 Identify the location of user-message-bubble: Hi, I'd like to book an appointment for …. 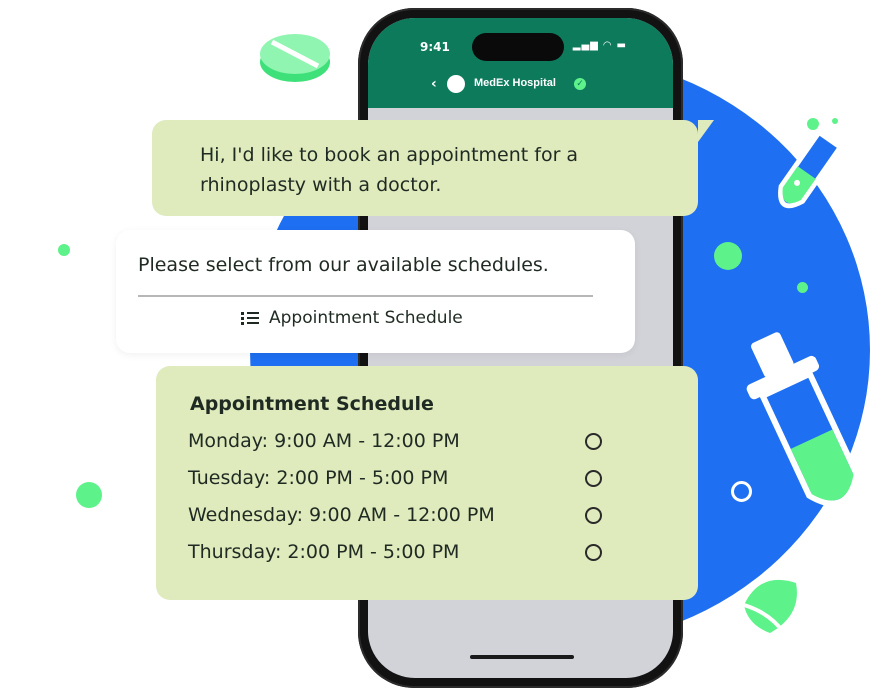
(433, 168).